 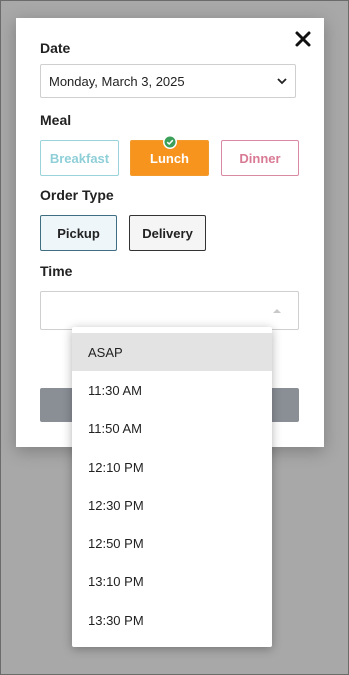 What do you see at coordinates (172, 429) in the screenshot?
I see `time-option: 11:50 AM` at bounding box center [172, 429].